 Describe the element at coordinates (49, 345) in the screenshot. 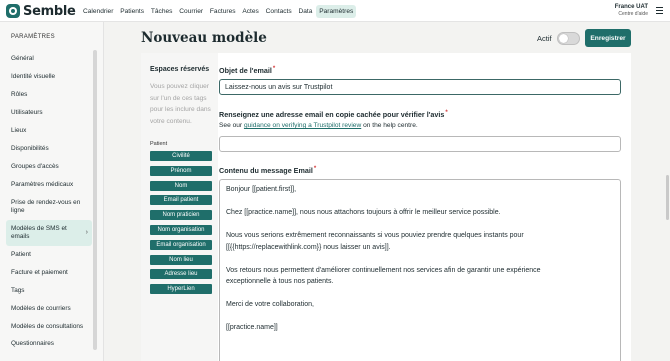

I see `sidebar-item: Questionnaires` at that location.